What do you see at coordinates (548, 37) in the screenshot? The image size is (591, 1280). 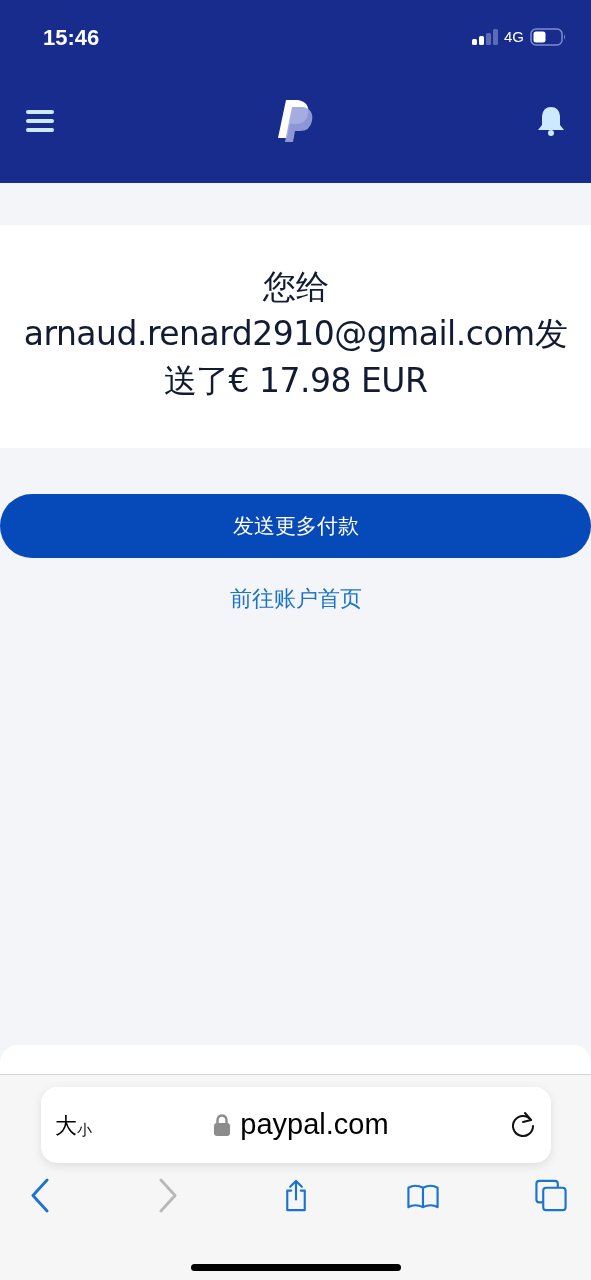 I see `battery-icon` at bounding box center [548, 37].